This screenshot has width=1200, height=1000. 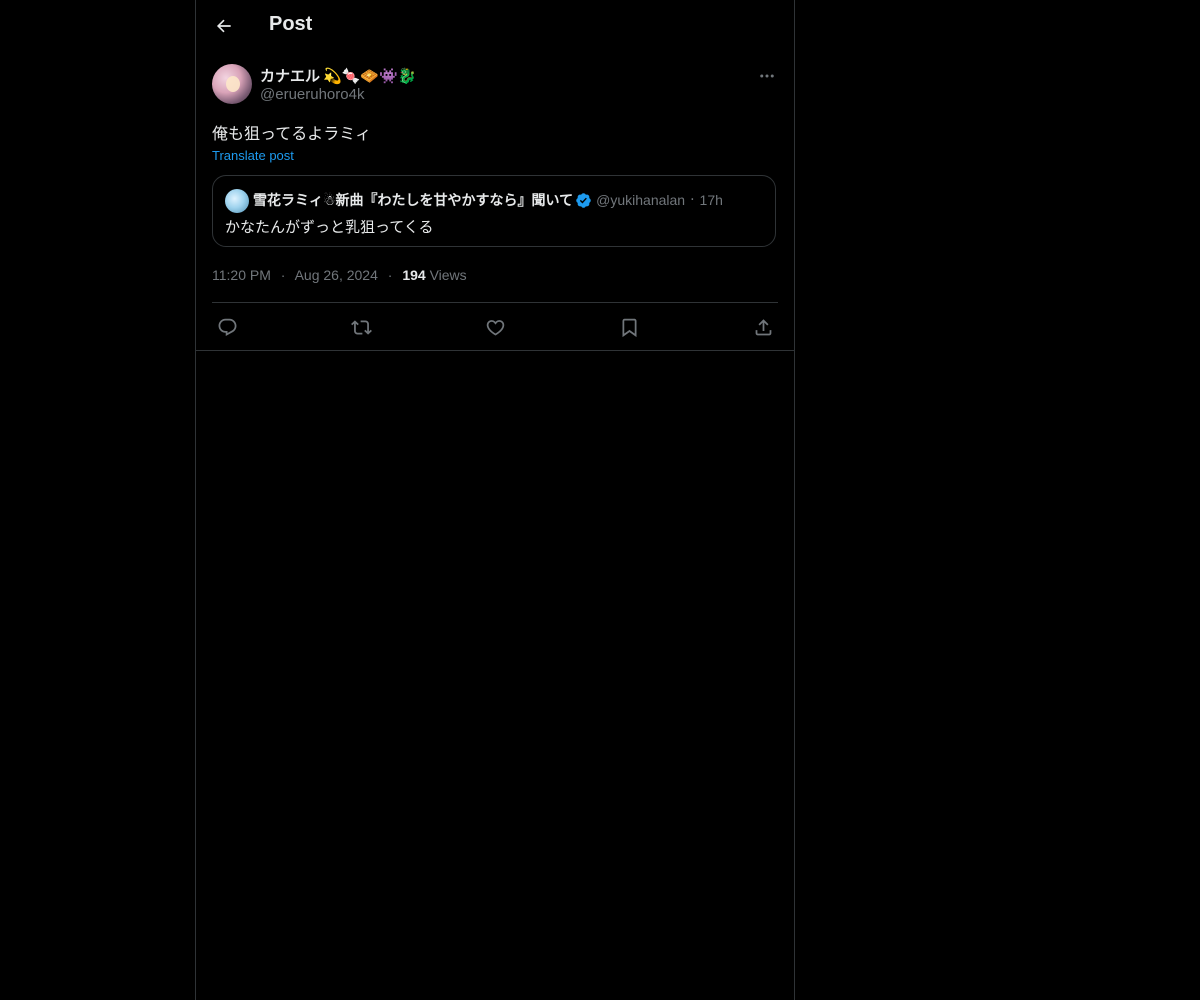 I want to click on reply-button, so click(x=227, y=327).